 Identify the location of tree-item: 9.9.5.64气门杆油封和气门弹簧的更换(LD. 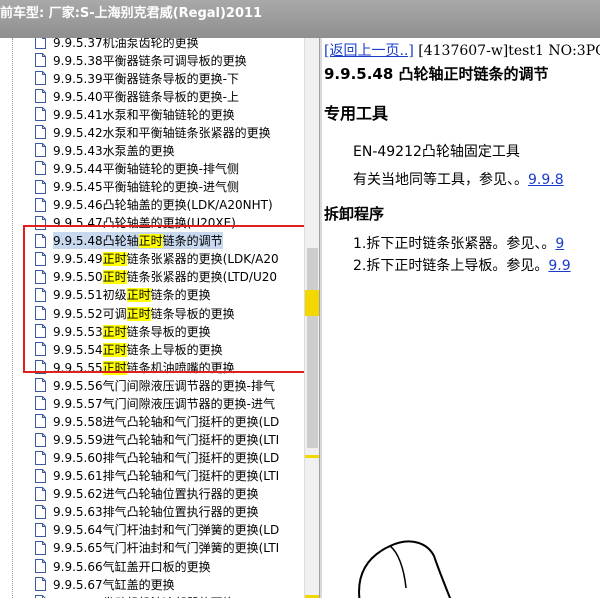
(169, 530).